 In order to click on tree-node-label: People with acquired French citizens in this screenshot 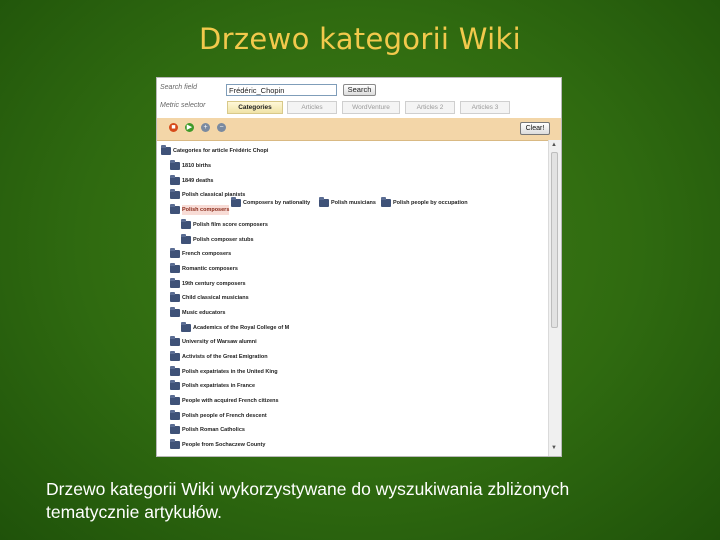, I will do `click(230, 401)`.